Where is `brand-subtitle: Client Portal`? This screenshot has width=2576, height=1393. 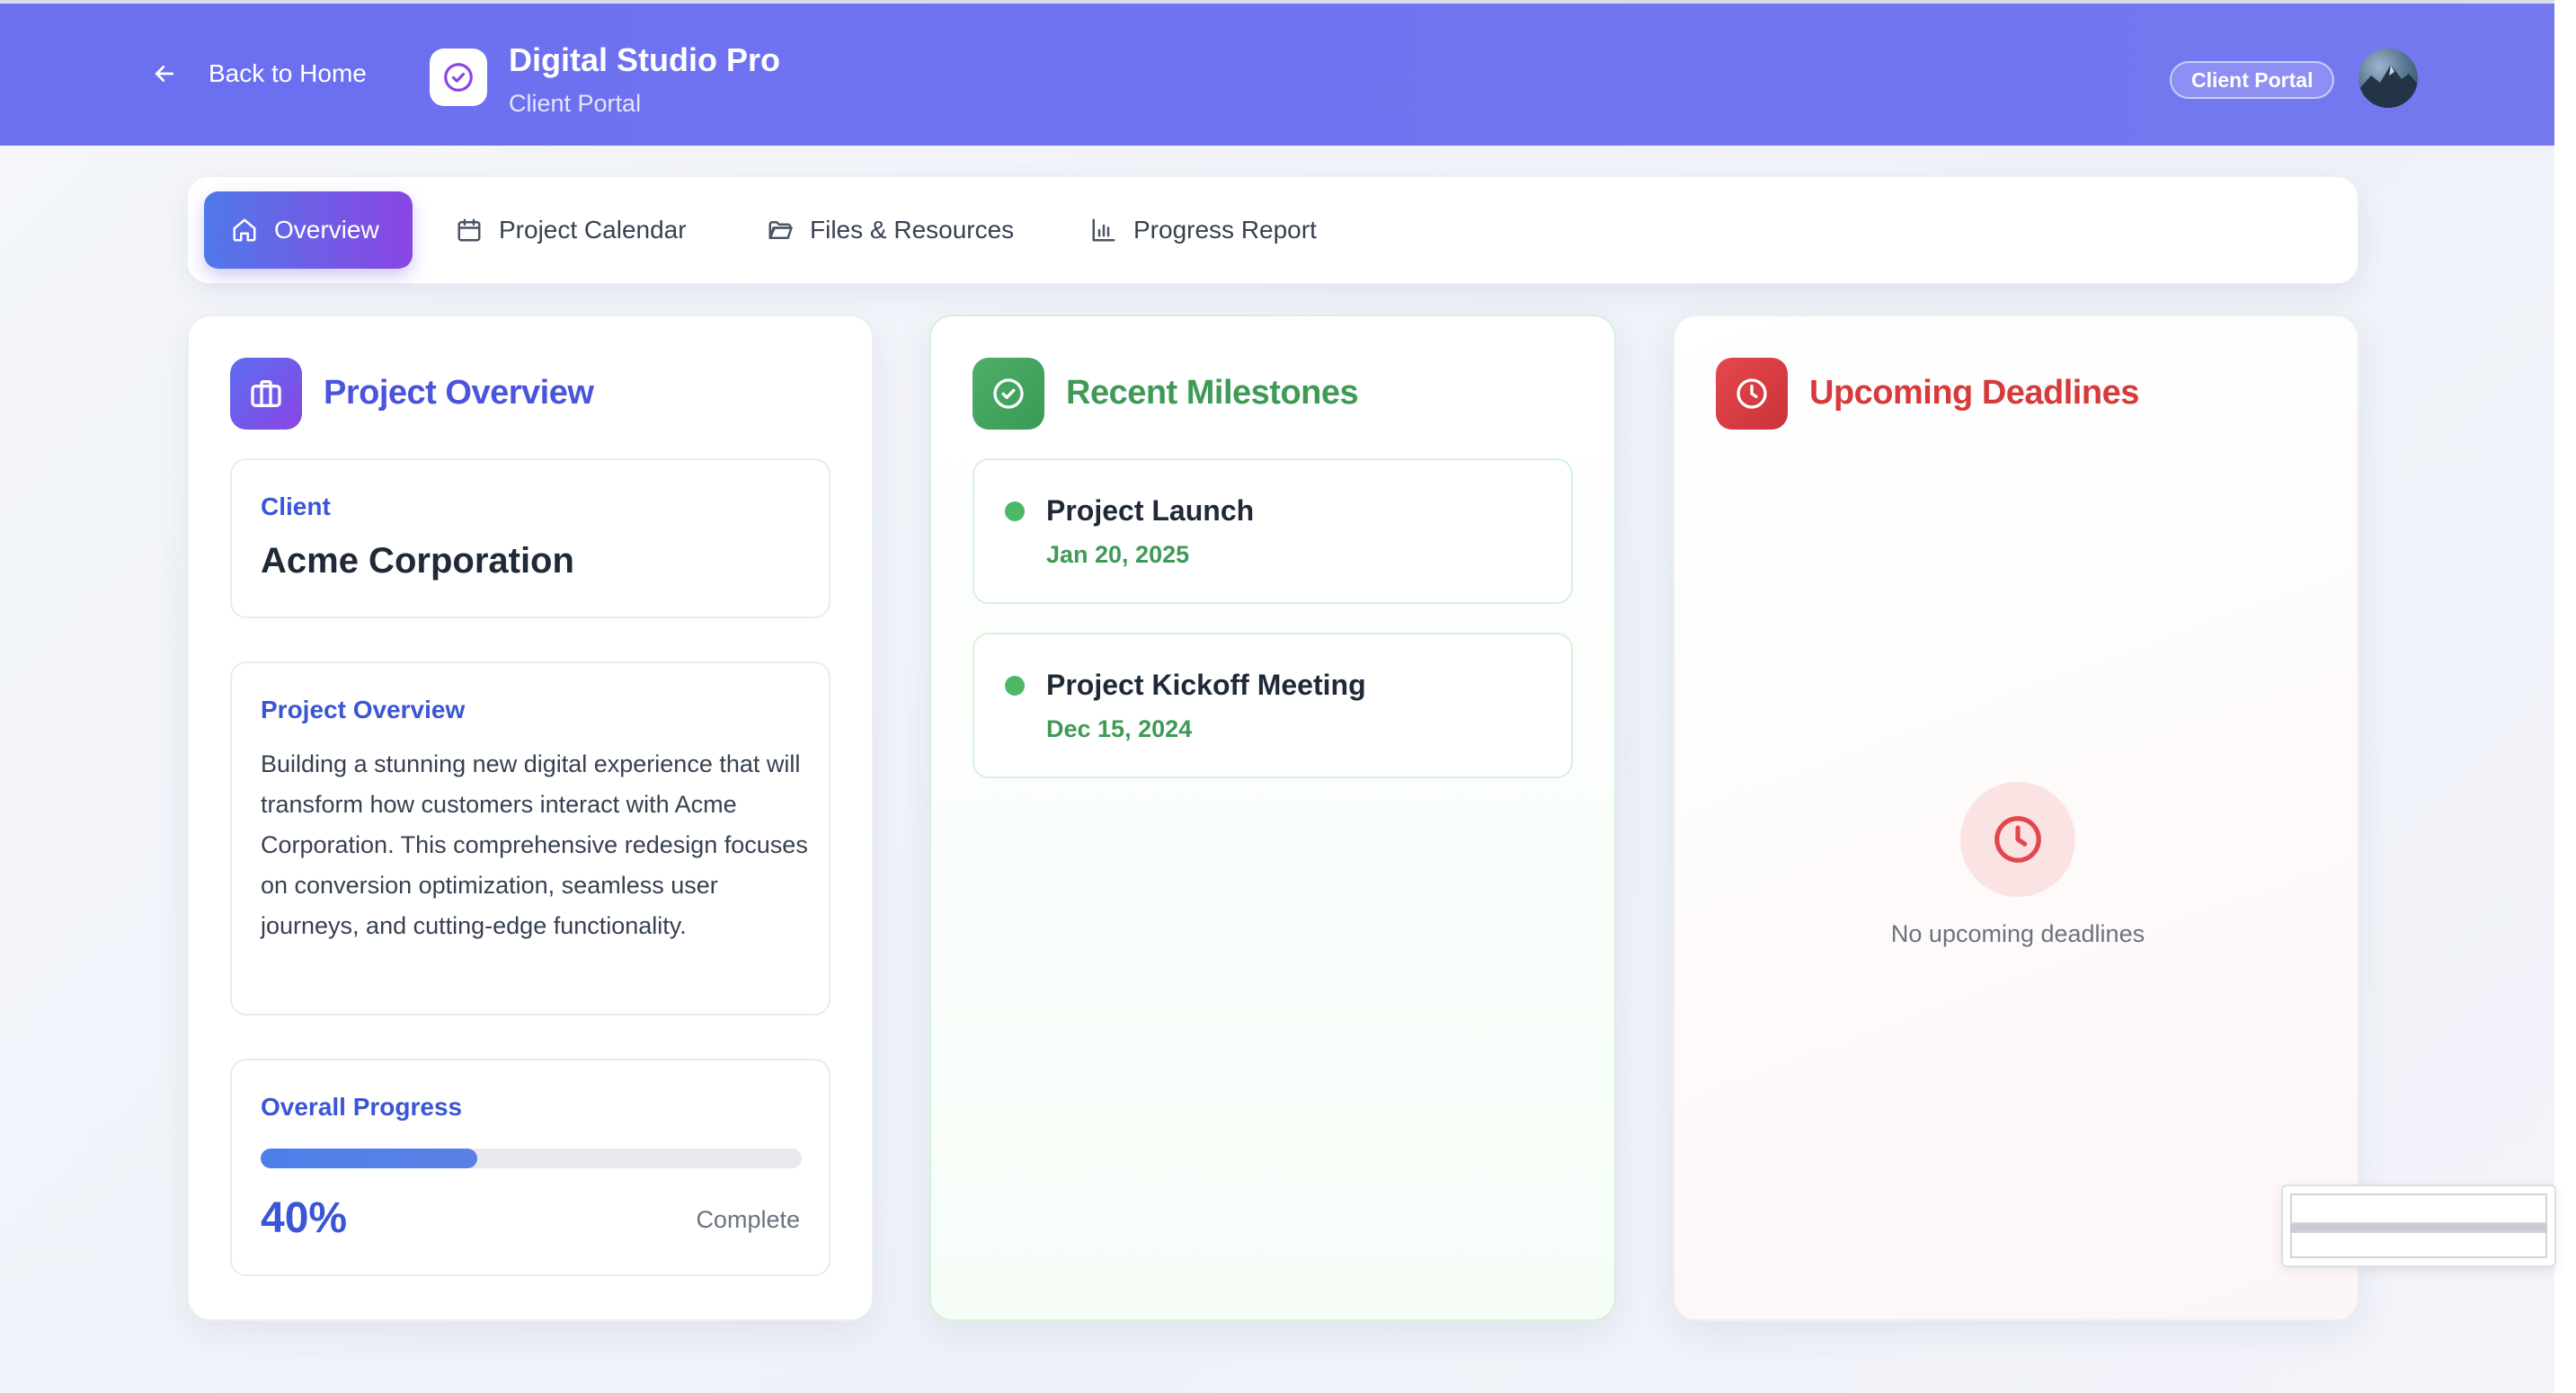
brand-subtitle: Client Portal is located at coordinates (575, 103).